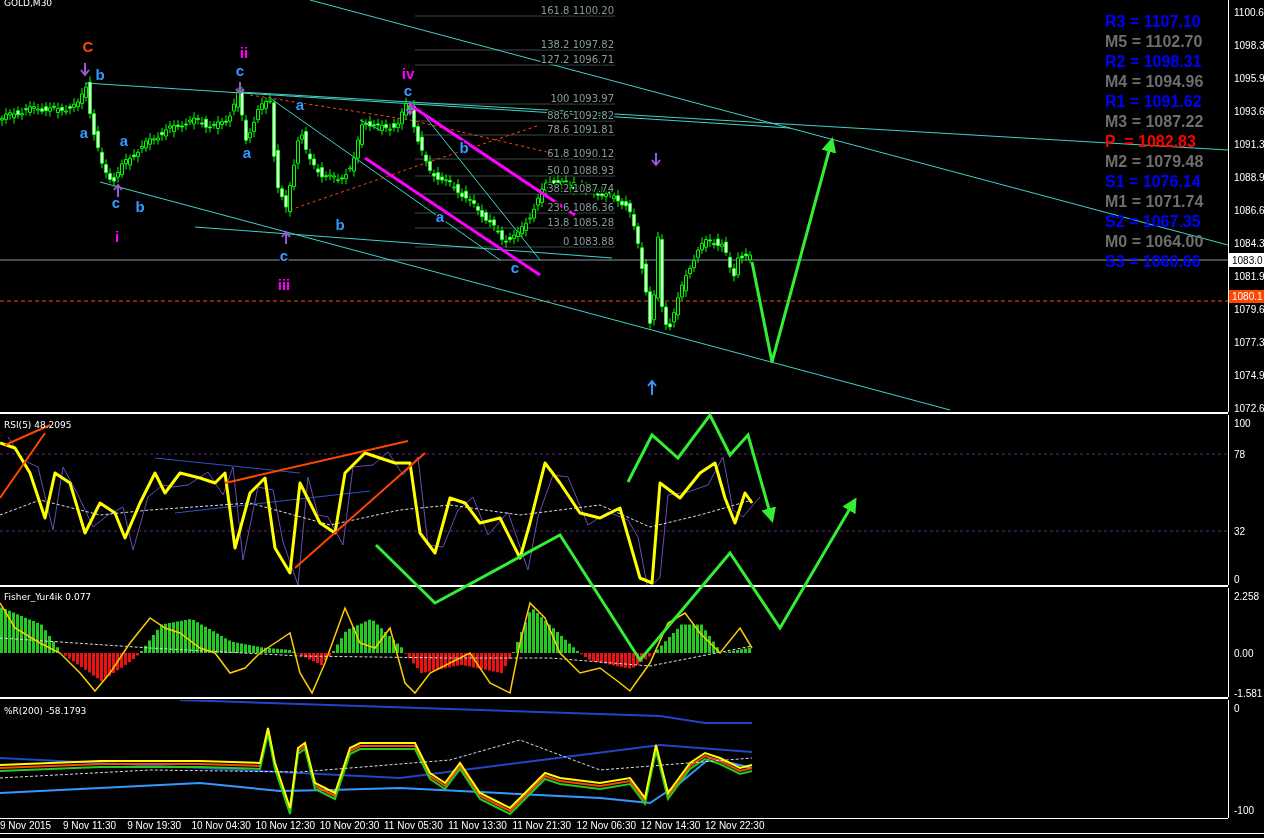 The image size is (1264, 838). What do you see at coordinates (577, 44) in the screenshot?
I see `fibonacci-level-label: 138.2 1097.82` at bounding box center [577, 44].